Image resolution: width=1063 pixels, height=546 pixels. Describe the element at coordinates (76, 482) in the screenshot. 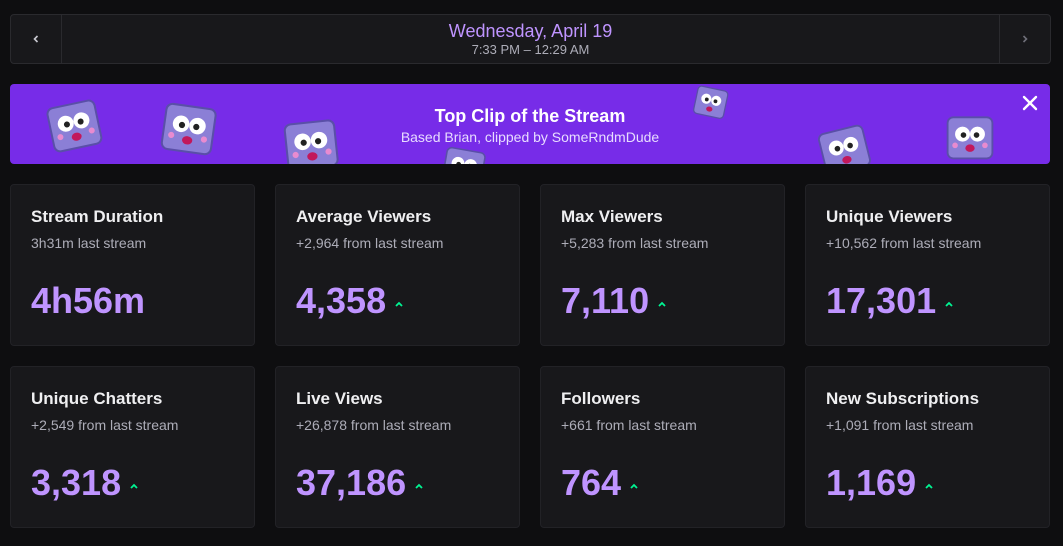

I see `stat-value: 3,318` at that location.